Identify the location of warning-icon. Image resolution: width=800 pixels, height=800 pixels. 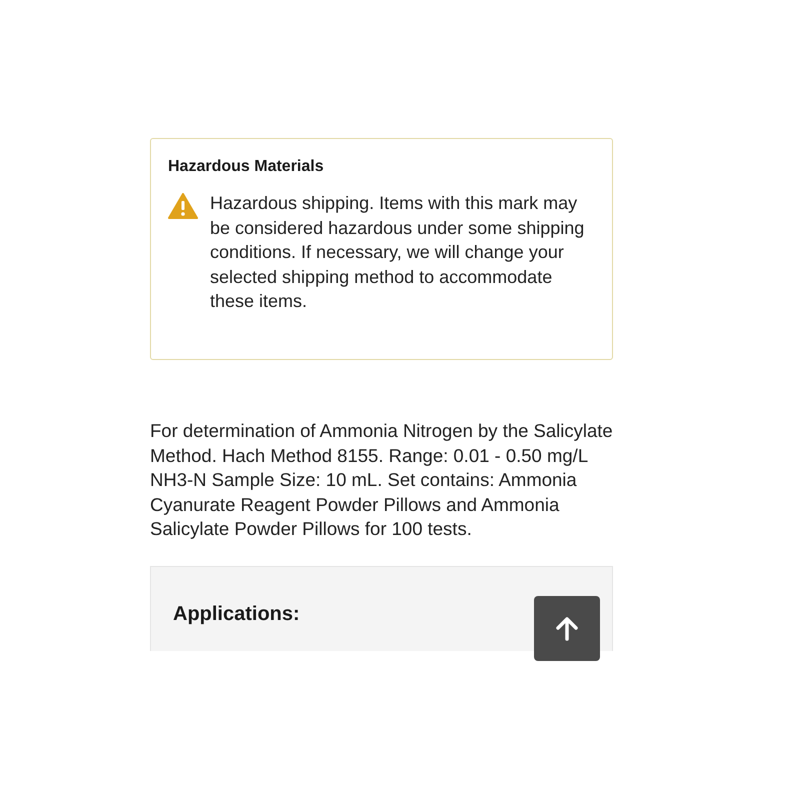
(183, 206).